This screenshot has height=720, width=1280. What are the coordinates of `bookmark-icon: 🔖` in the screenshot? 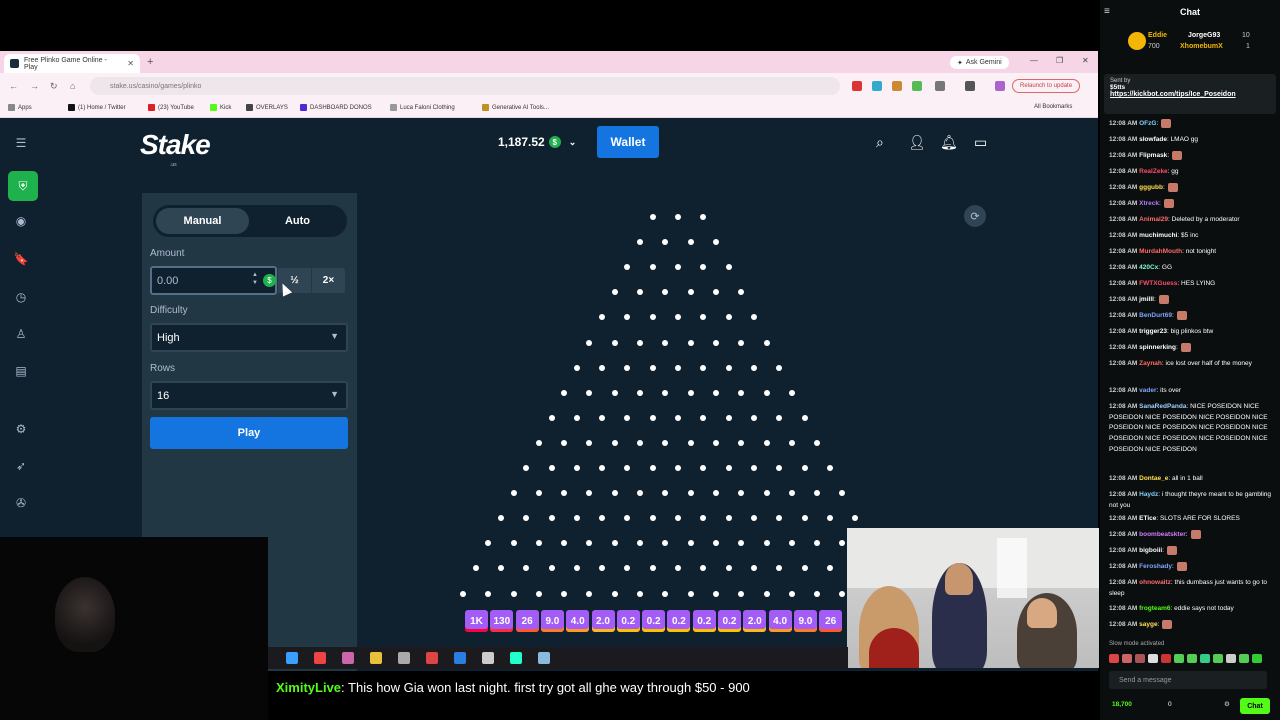 It's located at (21, 259).